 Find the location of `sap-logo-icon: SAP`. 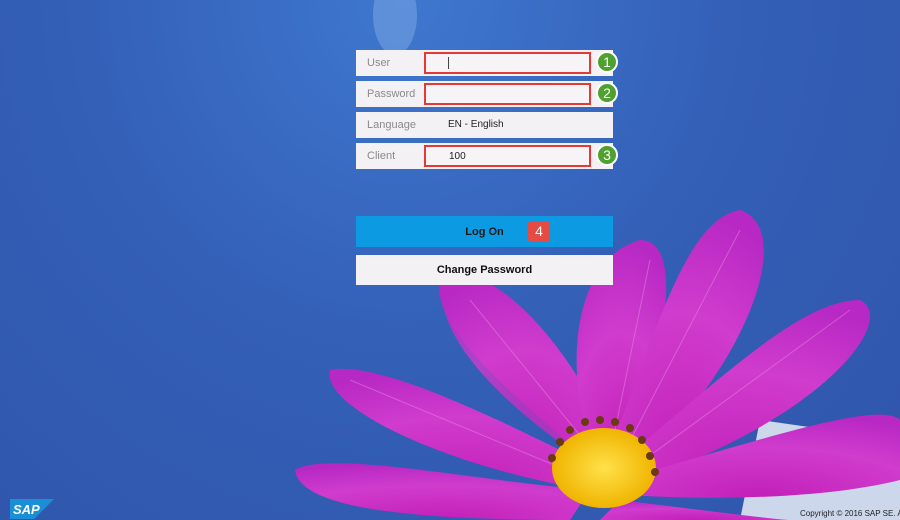

sap-logo-icon: SAP is located at coordinates (32, 509).